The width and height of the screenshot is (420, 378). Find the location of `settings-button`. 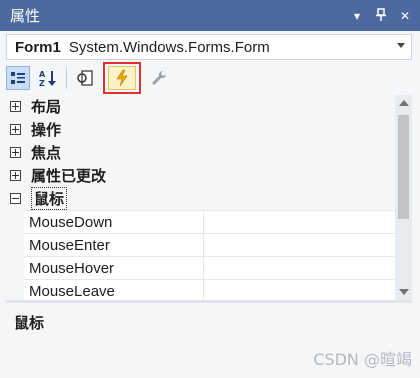

settings-button is located at coordinates (159, 78).